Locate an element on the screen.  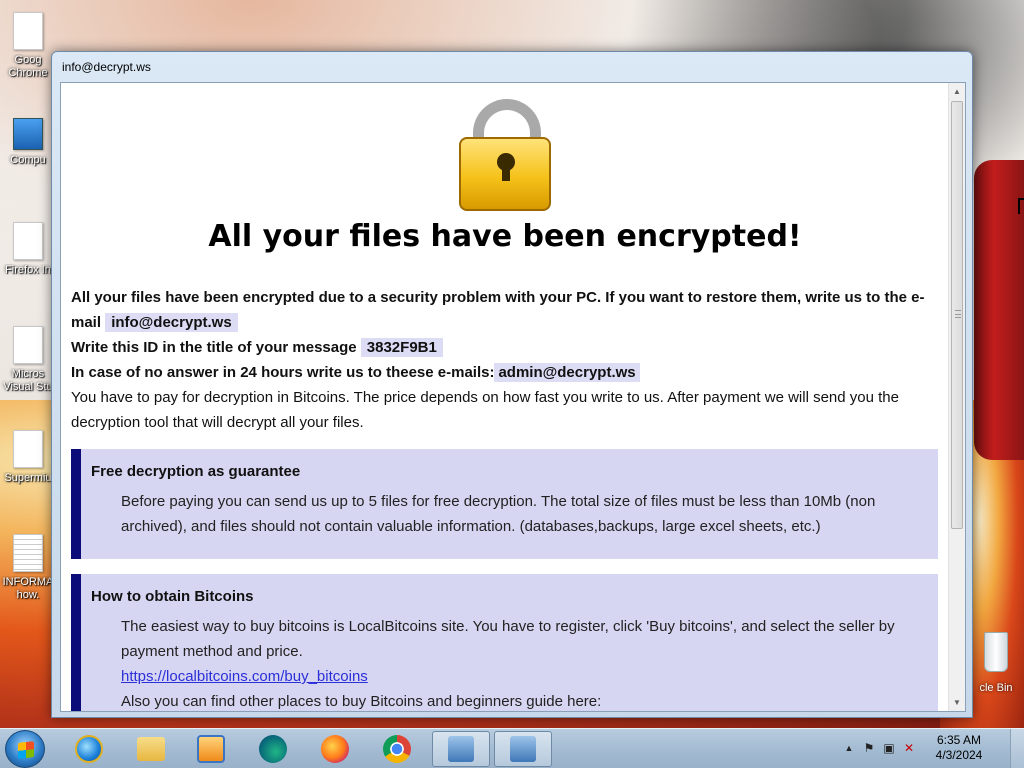
media-player-icon is located at coordinates (211, 749).